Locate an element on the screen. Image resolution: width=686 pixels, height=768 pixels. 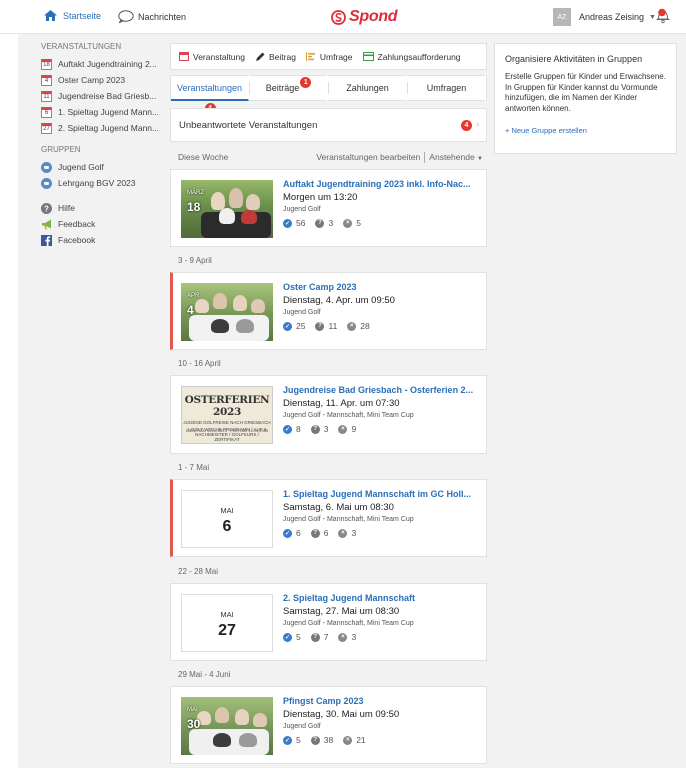
create-survey-button: Umfrage is located at coordinates (329, 57).